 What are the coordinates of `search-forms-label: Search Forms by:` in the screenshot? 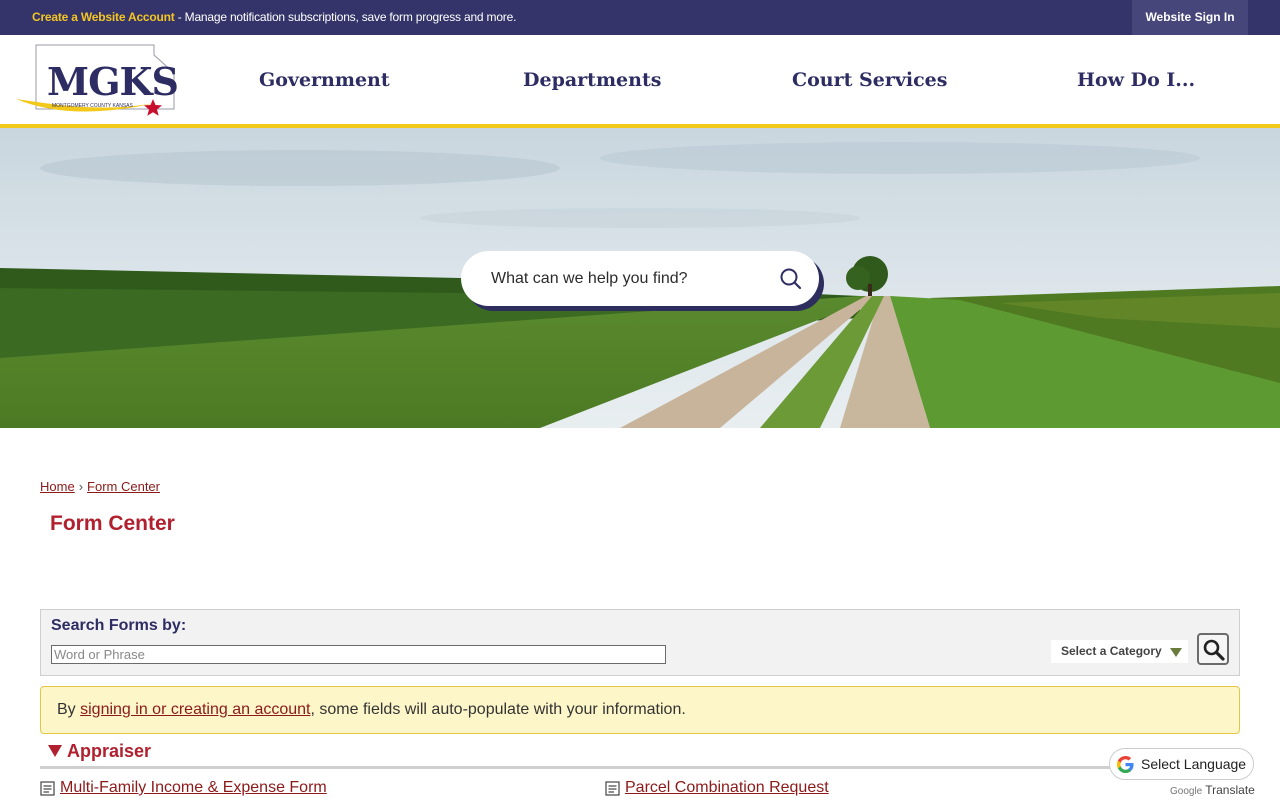 It's located at (119, 625).